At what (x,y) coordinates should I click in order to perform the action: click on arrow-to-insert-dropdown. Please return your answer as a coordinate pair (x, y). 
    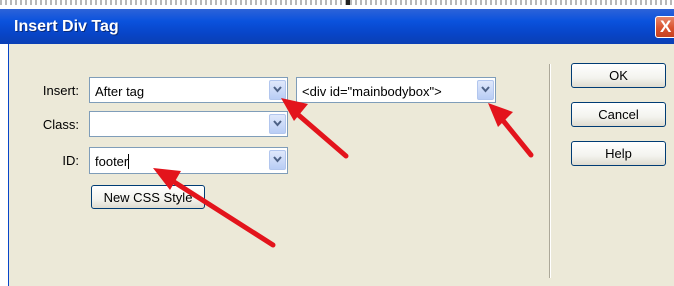
    Looking at the image, I should click on (315, 128).